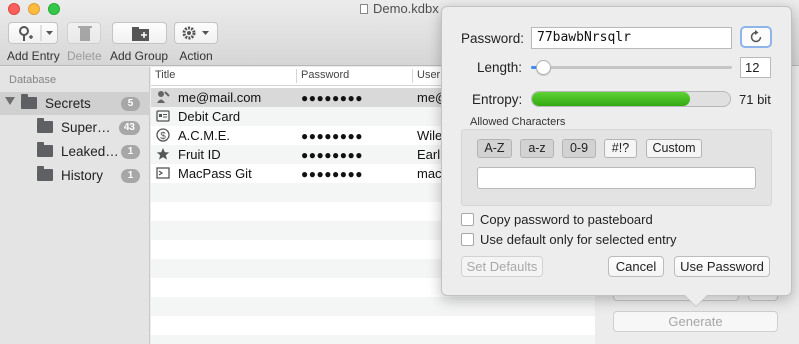 The image size is (799, 344). What do you see at coordinates (620, 148) in the screenshot?
I see `charset-symbols-toggle: #!?` at bounding box center [620, 148].